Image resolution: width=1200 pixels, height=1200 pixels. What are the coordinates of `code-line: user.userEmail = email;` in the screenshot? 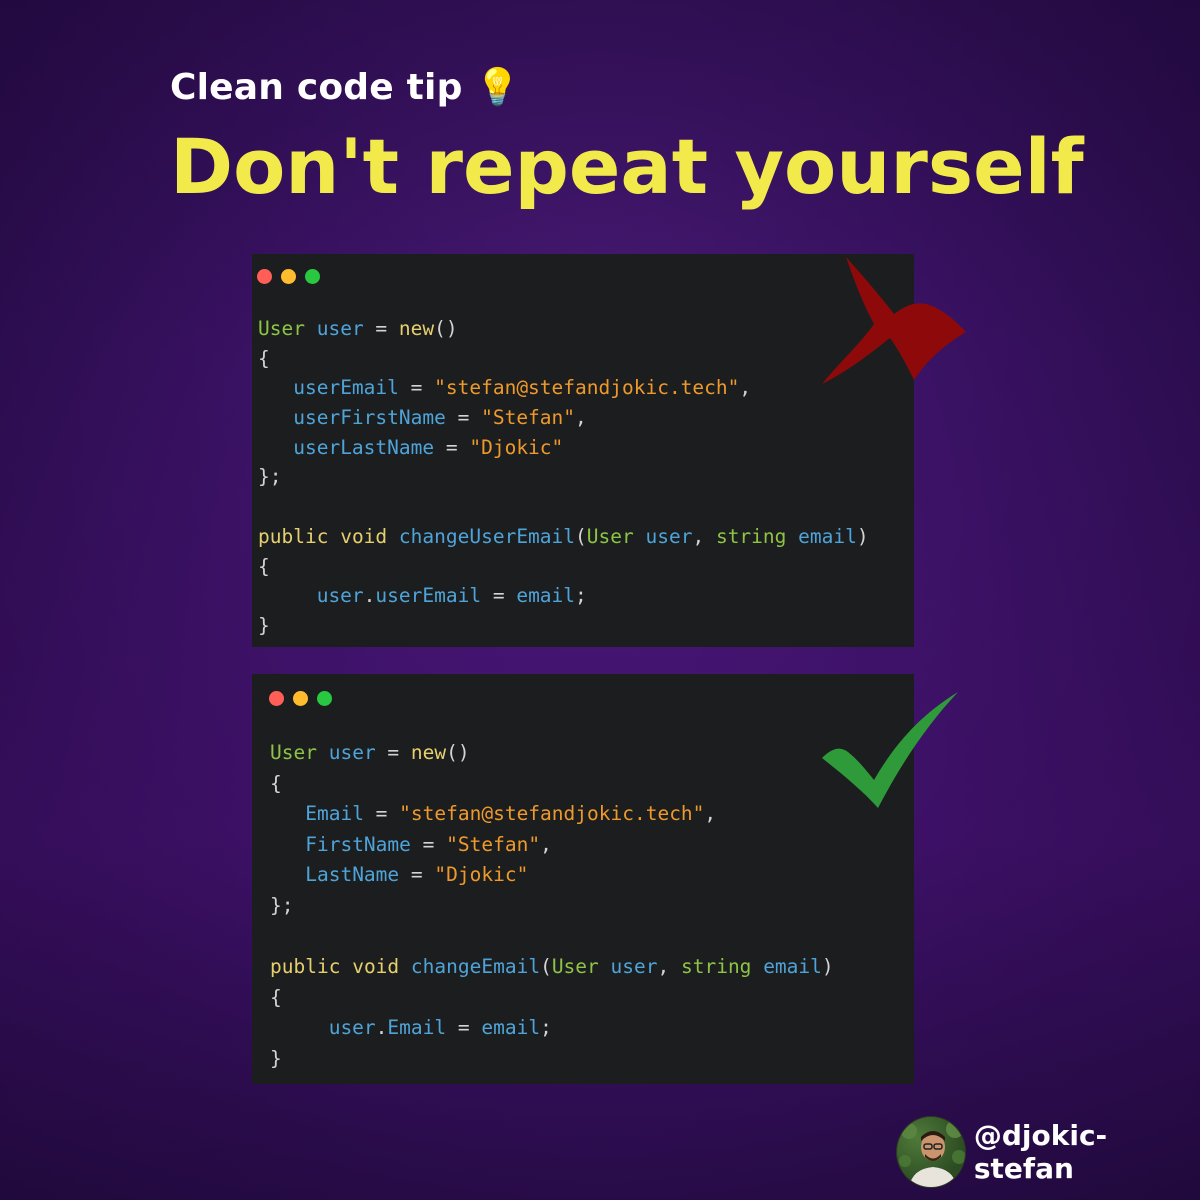 It's located at (563, 596).